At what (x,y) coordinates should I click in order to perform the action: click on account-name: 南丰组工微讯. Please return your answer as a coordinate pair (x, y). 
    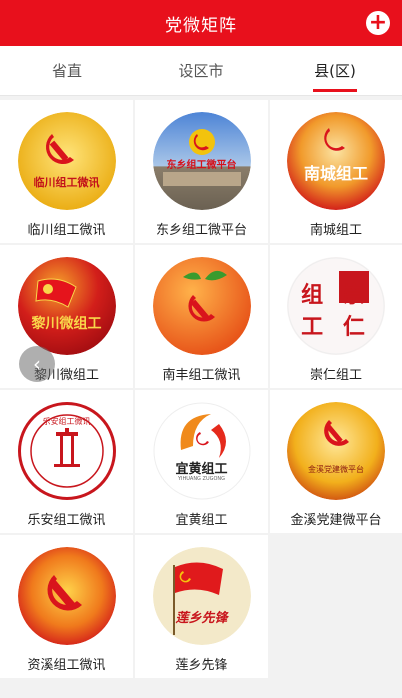
    Looking at the image, I should click on (201, 375).